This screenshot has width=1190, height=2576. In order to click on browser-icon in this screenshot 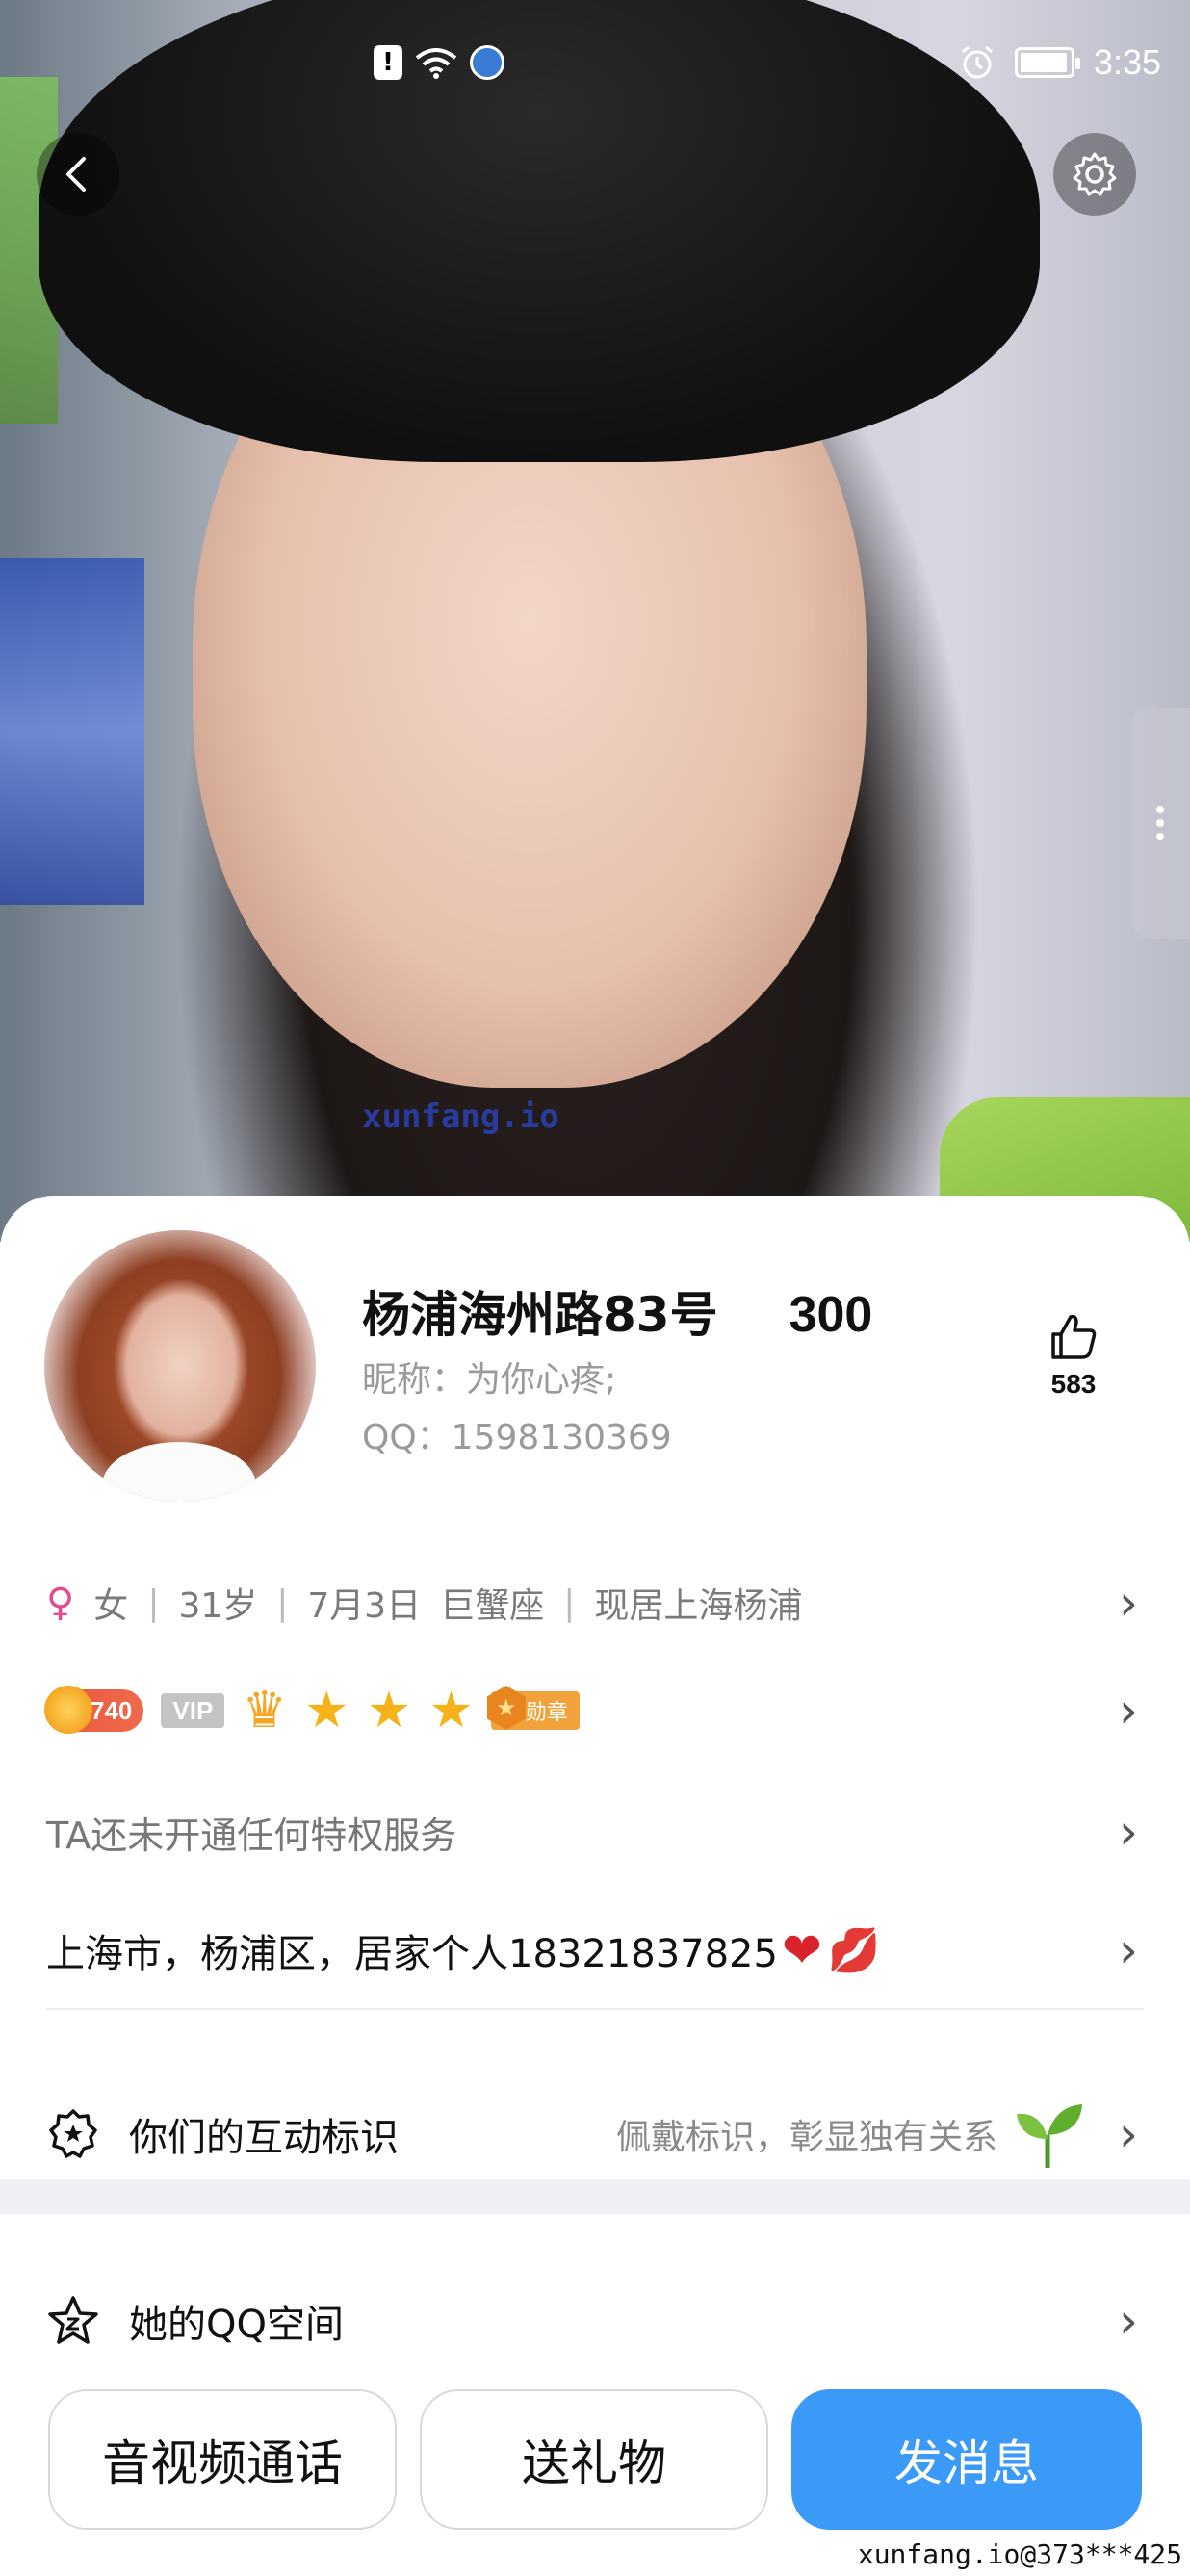, I will do `click(487, 63)`.